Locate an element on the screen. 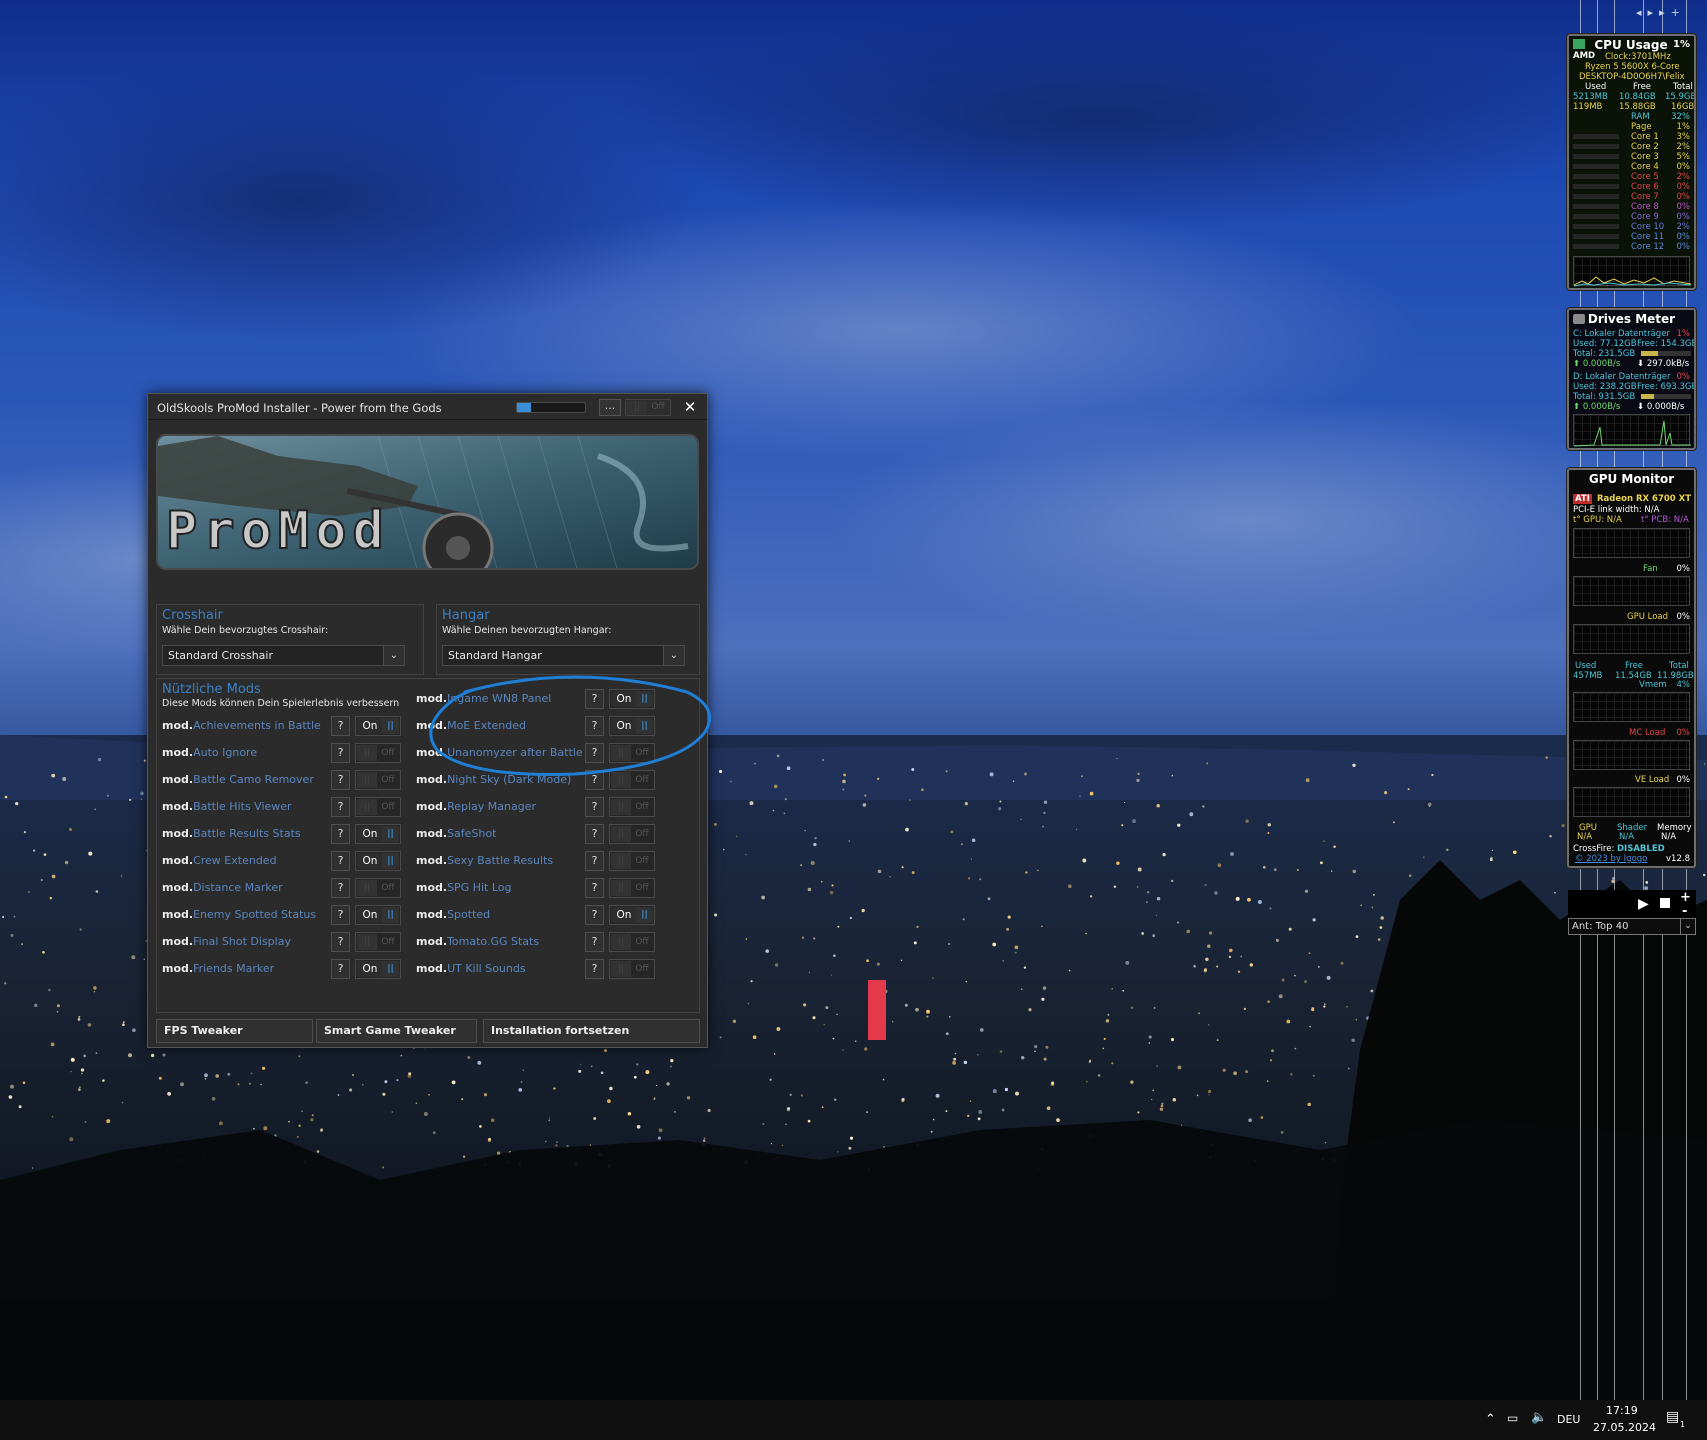 Image resolution: width=1707 pixels, height=1440 pixels. gpu-version: v12.8 is located at coordinates (1678, 859).